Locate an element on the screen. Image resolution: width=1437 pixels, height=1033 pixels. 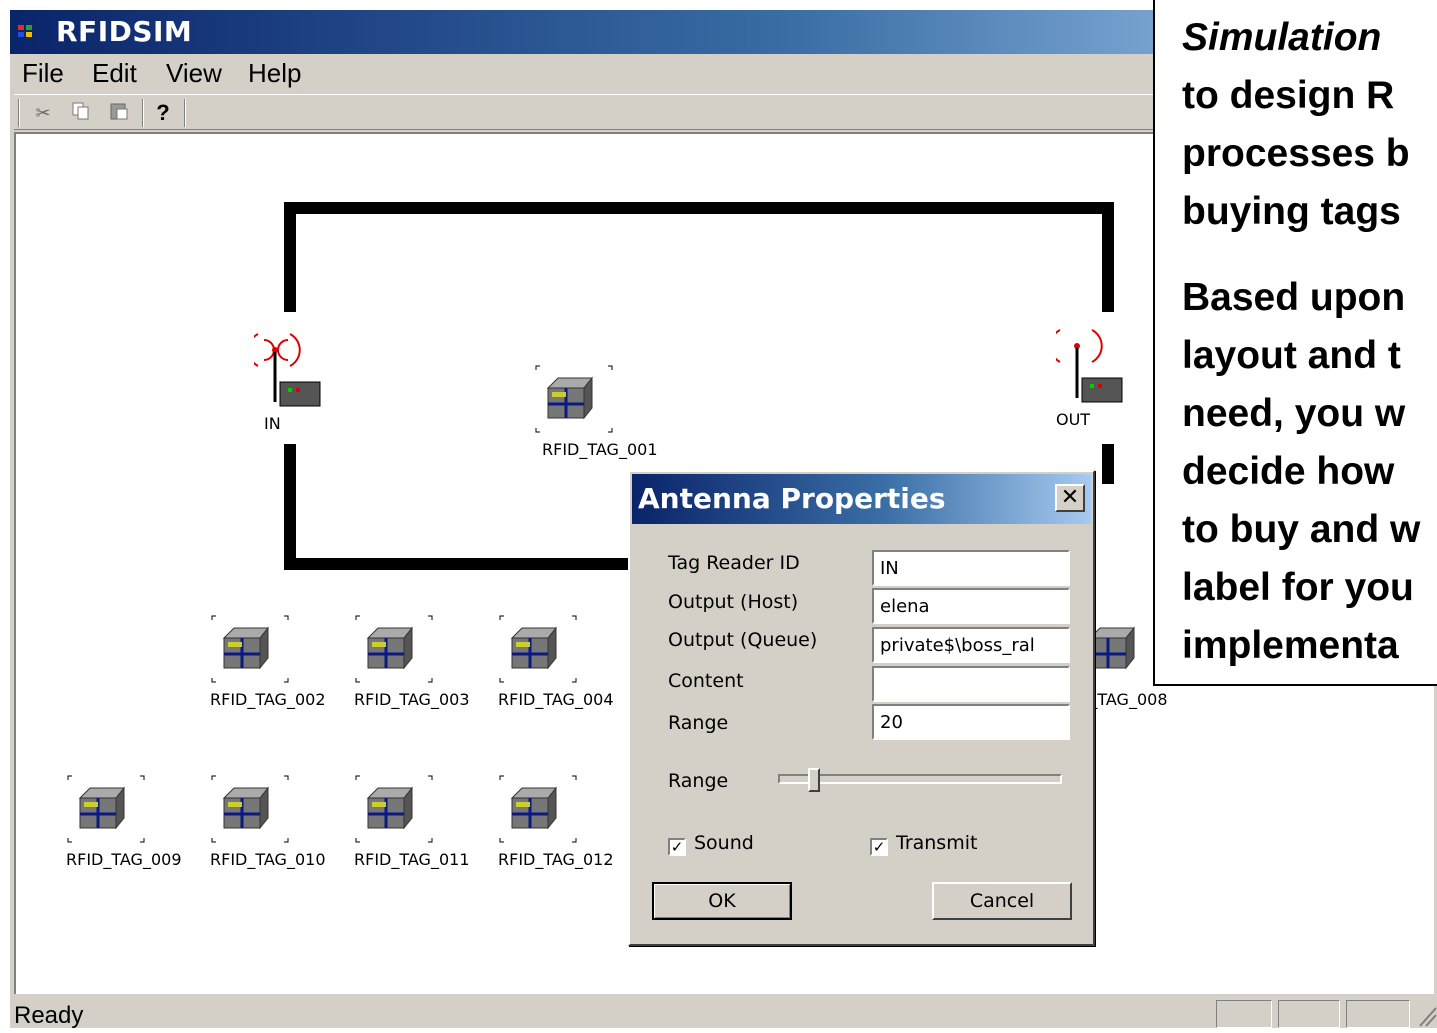
tag-label: RFID_TAG_003 is located at coordinates (412, 699).